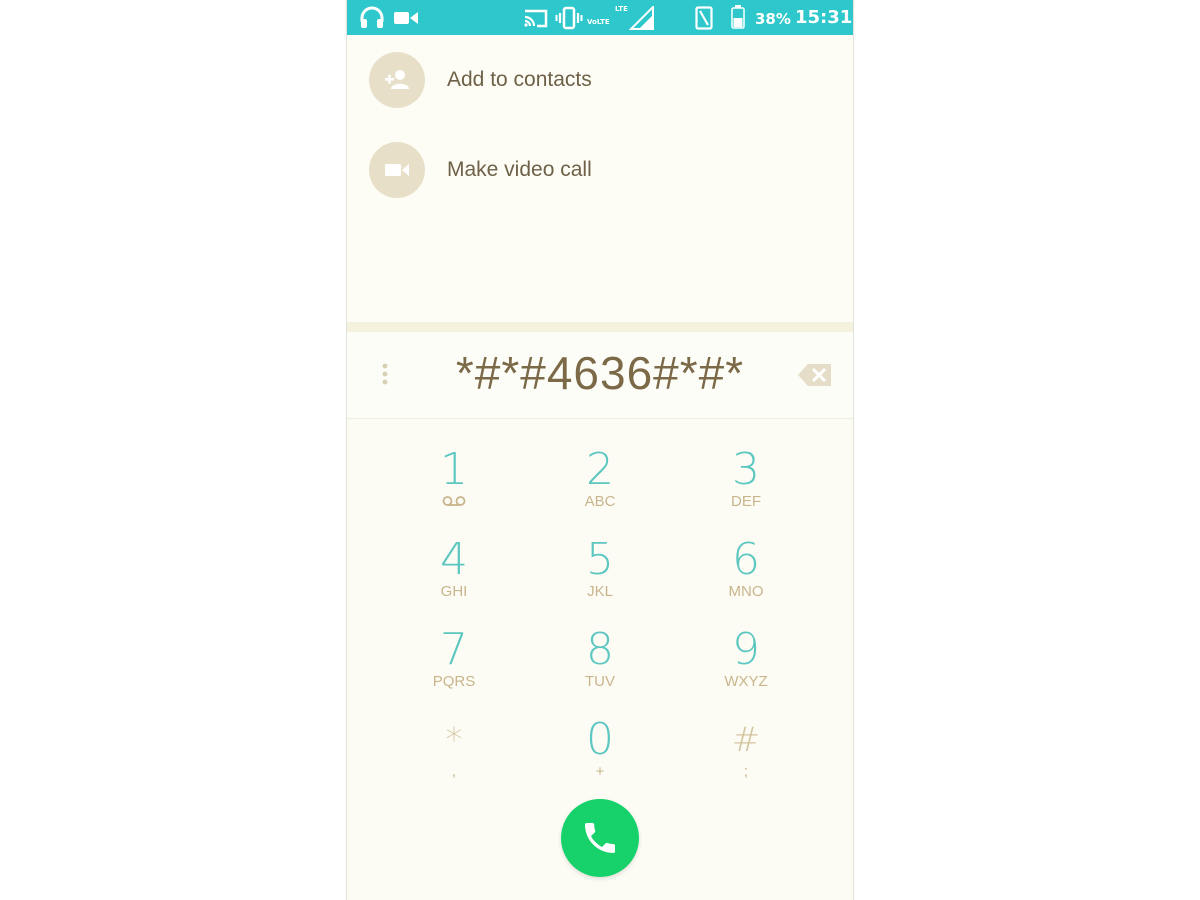 The image size is (1200, 900). I want to click on battery-percent: 38%, so click(773, 19).